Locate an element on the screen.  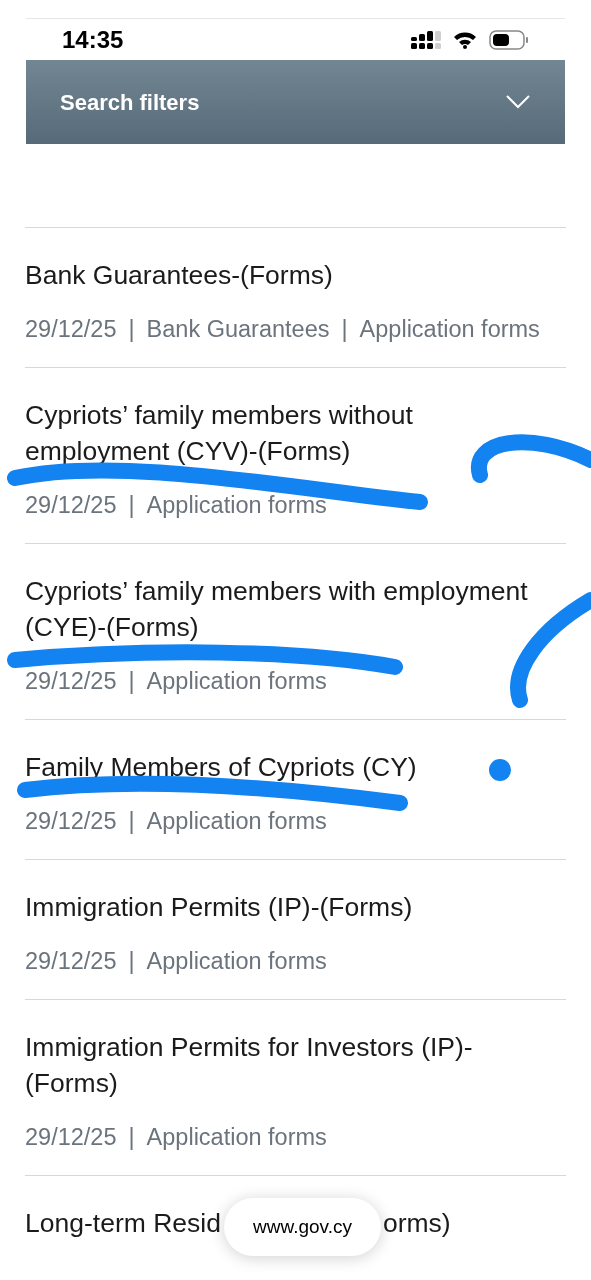
signal-icon is located at coordinates (426, 39).